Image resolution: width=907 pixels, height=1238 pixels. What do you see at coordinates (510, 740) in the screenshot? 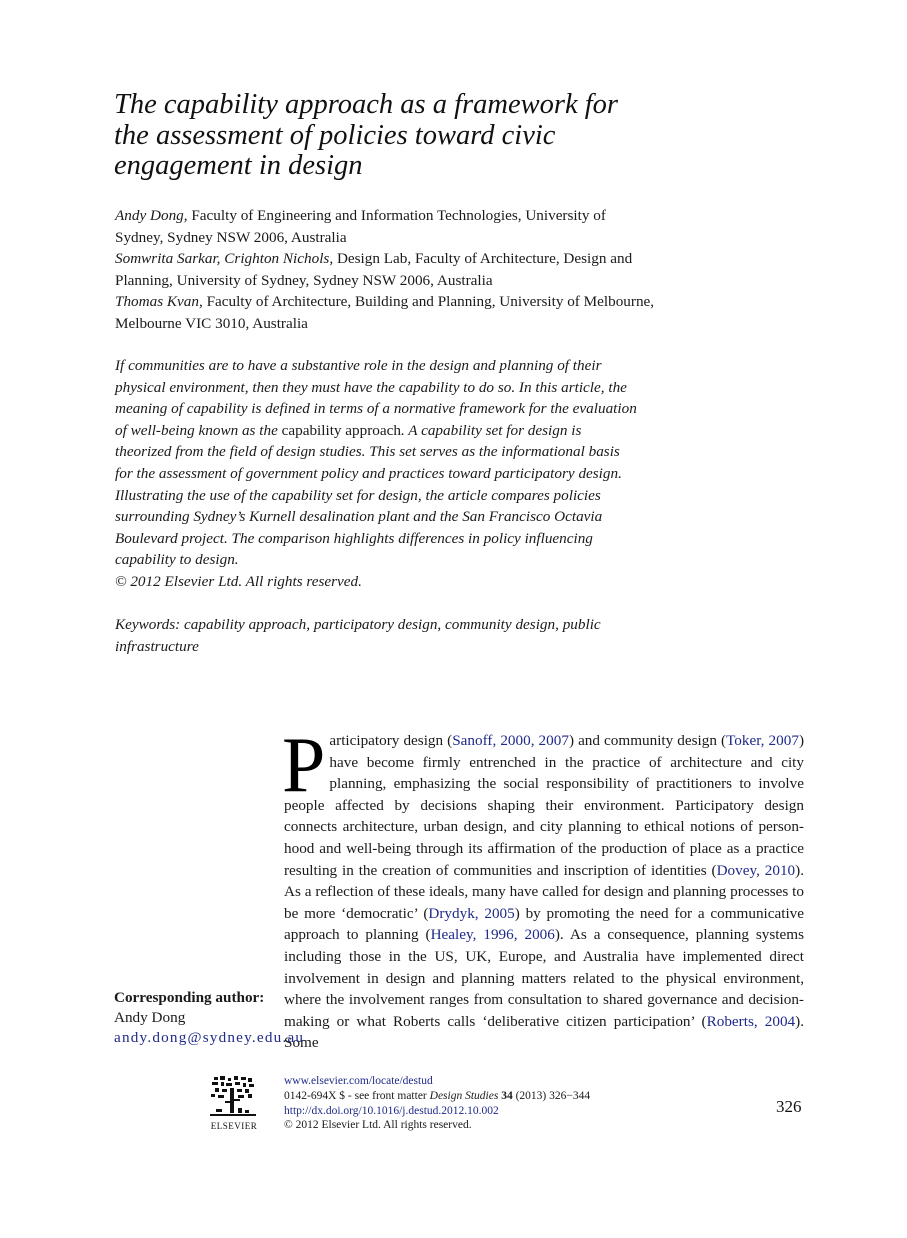
I see `citation-link: Sanoff, 2000, 2007` at bounding box center [510, 740].